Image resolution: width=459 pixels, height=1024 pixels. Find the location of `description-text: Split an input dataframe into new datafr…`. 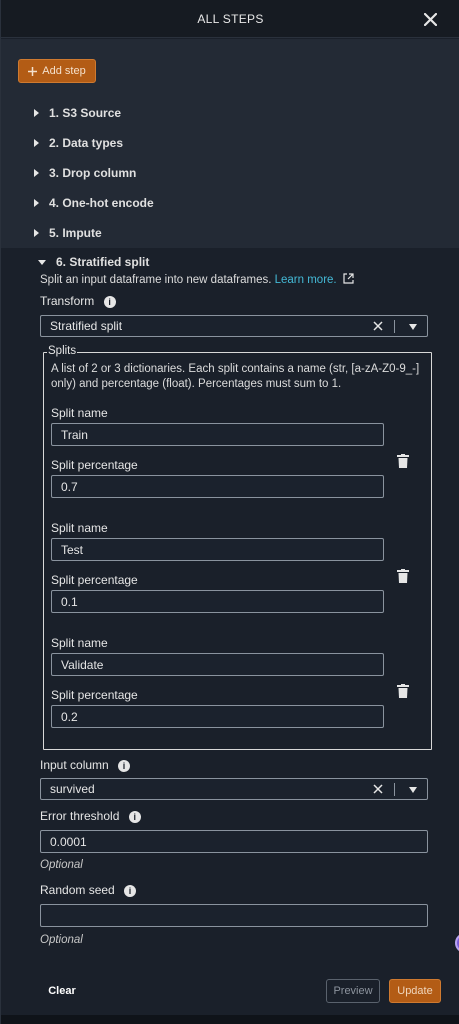

description-text: Split an input dataframe into new datafr… is located at coordinates (156, 280).